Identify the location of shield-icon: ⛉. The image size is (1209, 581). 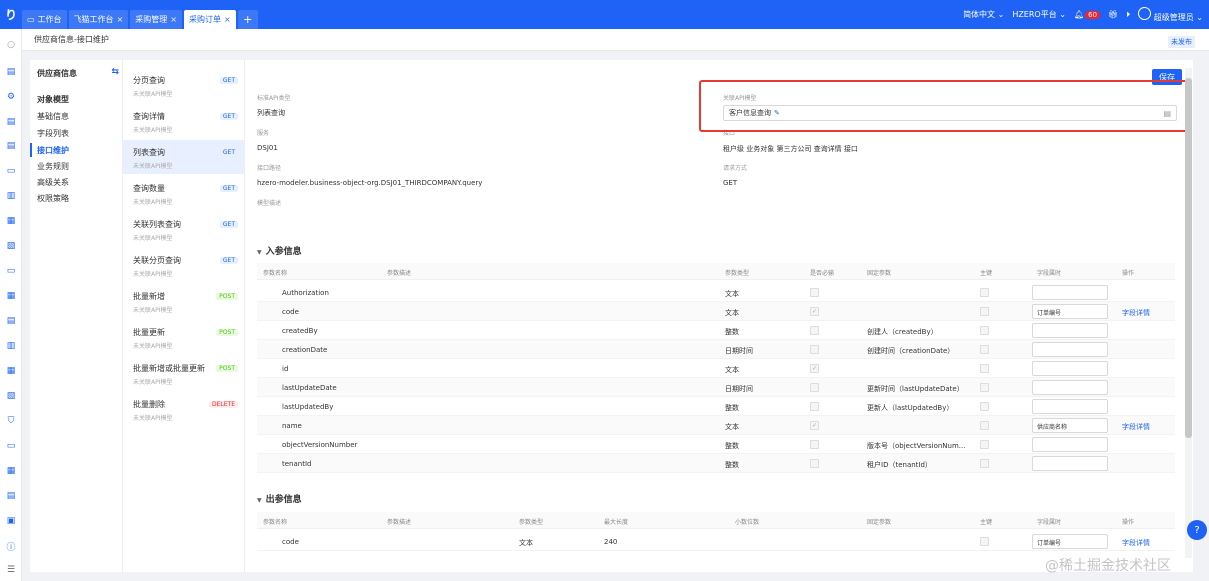
(11, 421).